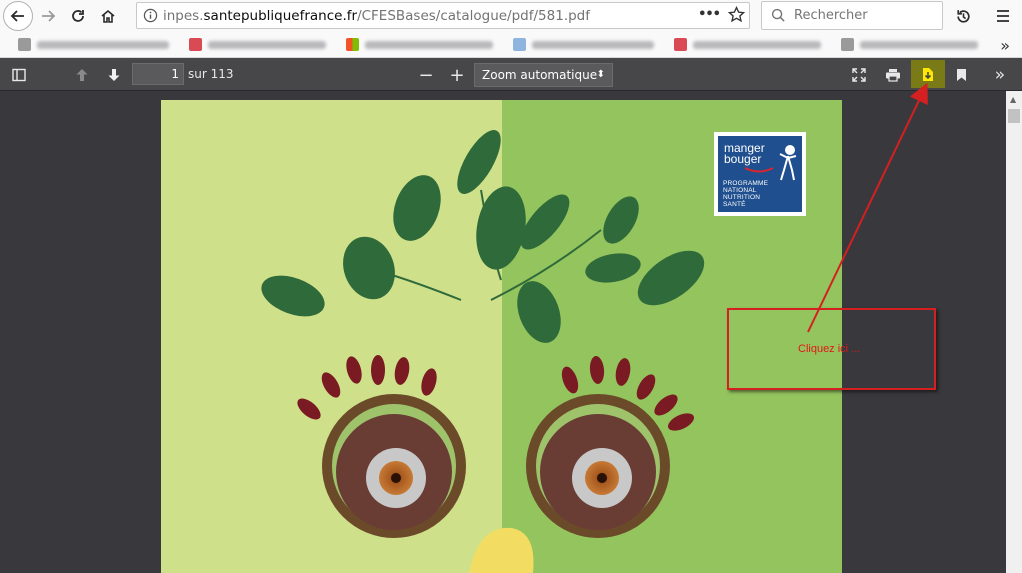 The height and width of the screenshot is (573, 1022). I want to click on bookmark-view-button, so click(961, 75).